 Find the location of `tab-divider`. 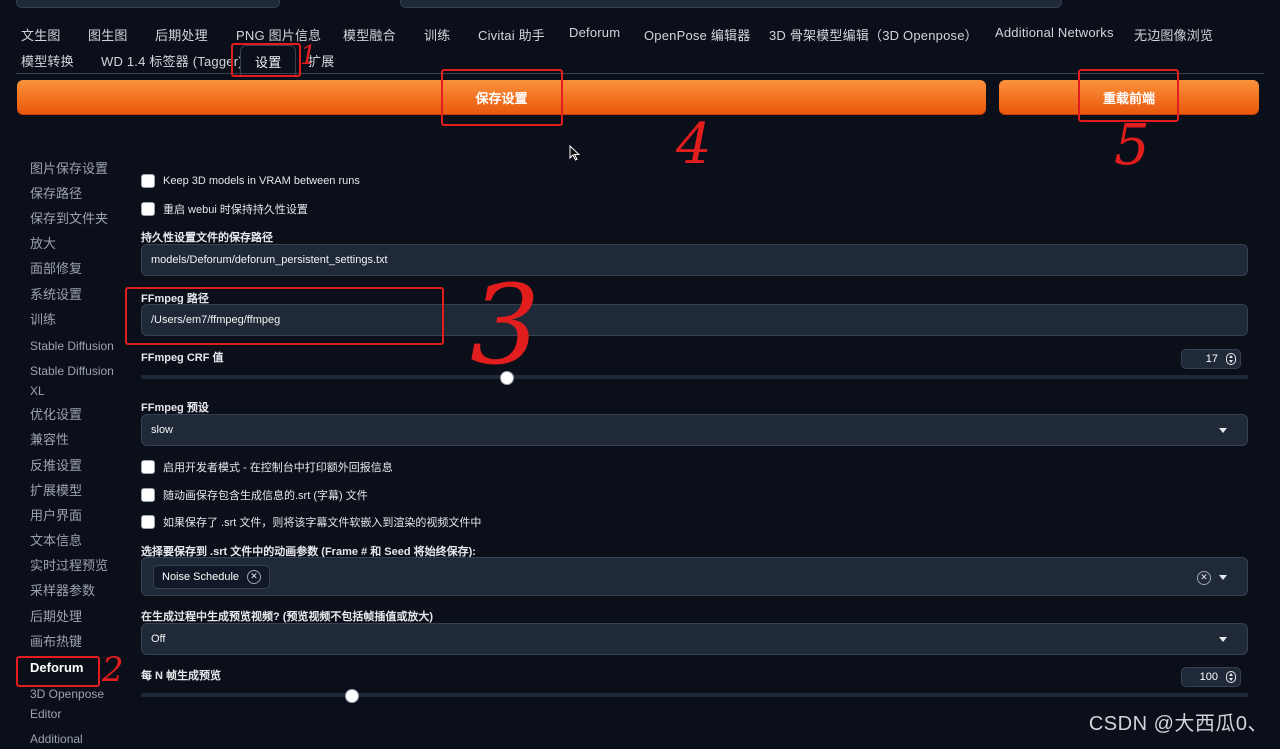

tab-divider is located at coordinates (640, 73).